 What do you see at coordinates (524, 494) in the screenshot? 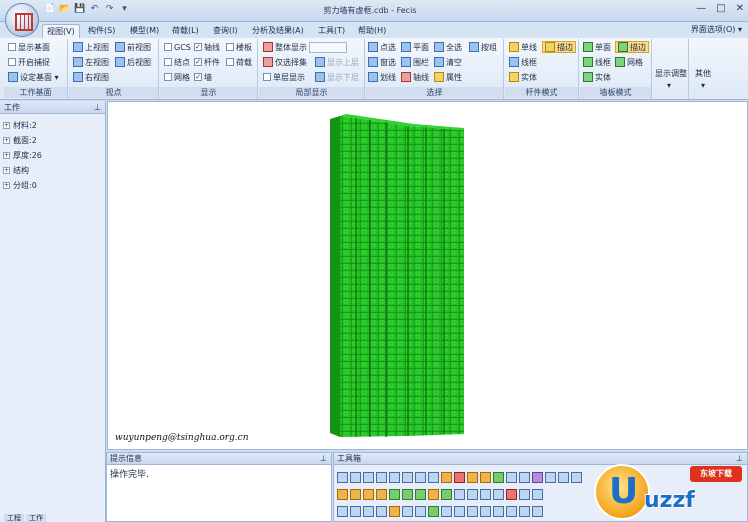
I see `copy-tool-icon` at bounding box center [524, 494].